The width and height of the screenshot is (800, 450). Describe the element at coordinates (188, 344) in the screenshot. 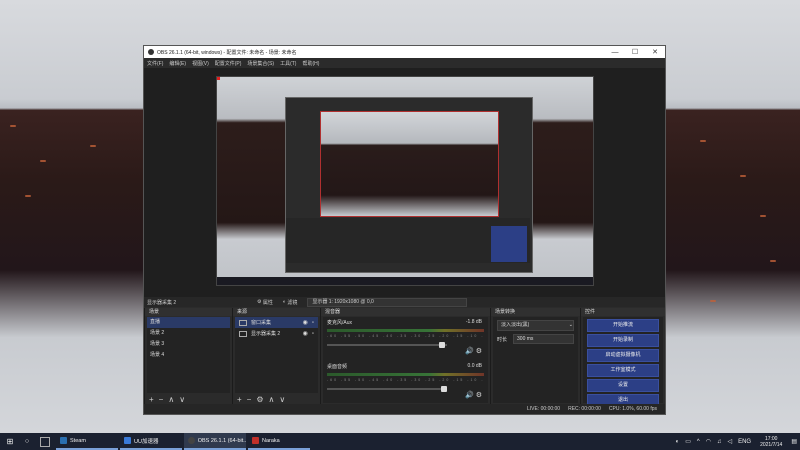

I see `scene-item: 场景 3` at that location.